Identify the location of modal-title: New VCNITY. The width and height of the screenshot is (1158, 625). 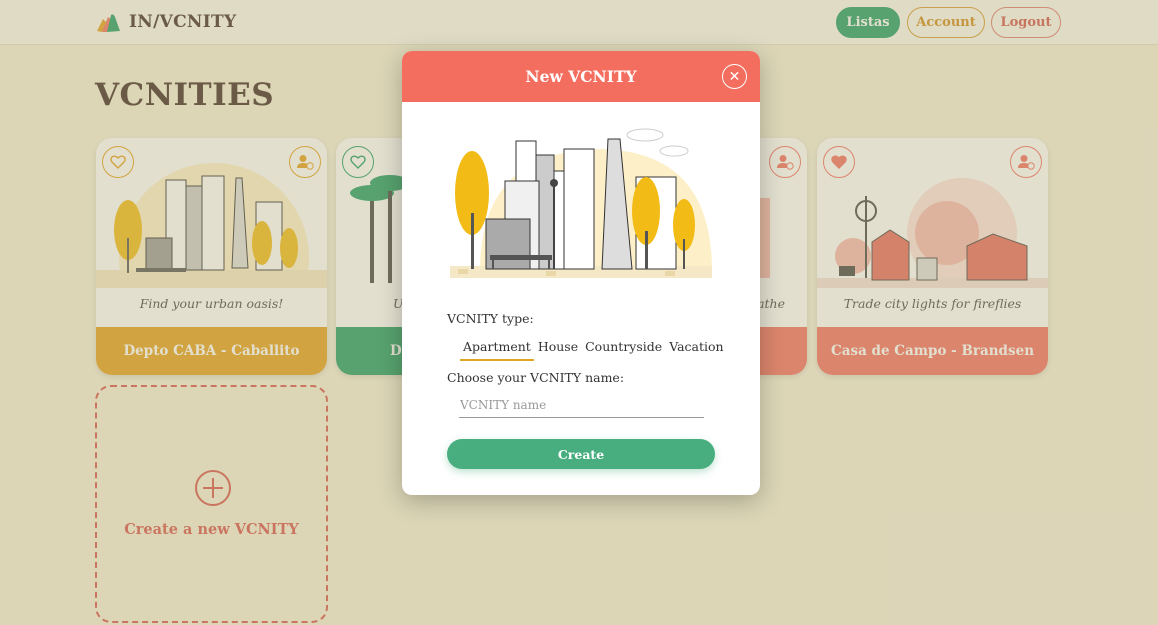
(581, 76).